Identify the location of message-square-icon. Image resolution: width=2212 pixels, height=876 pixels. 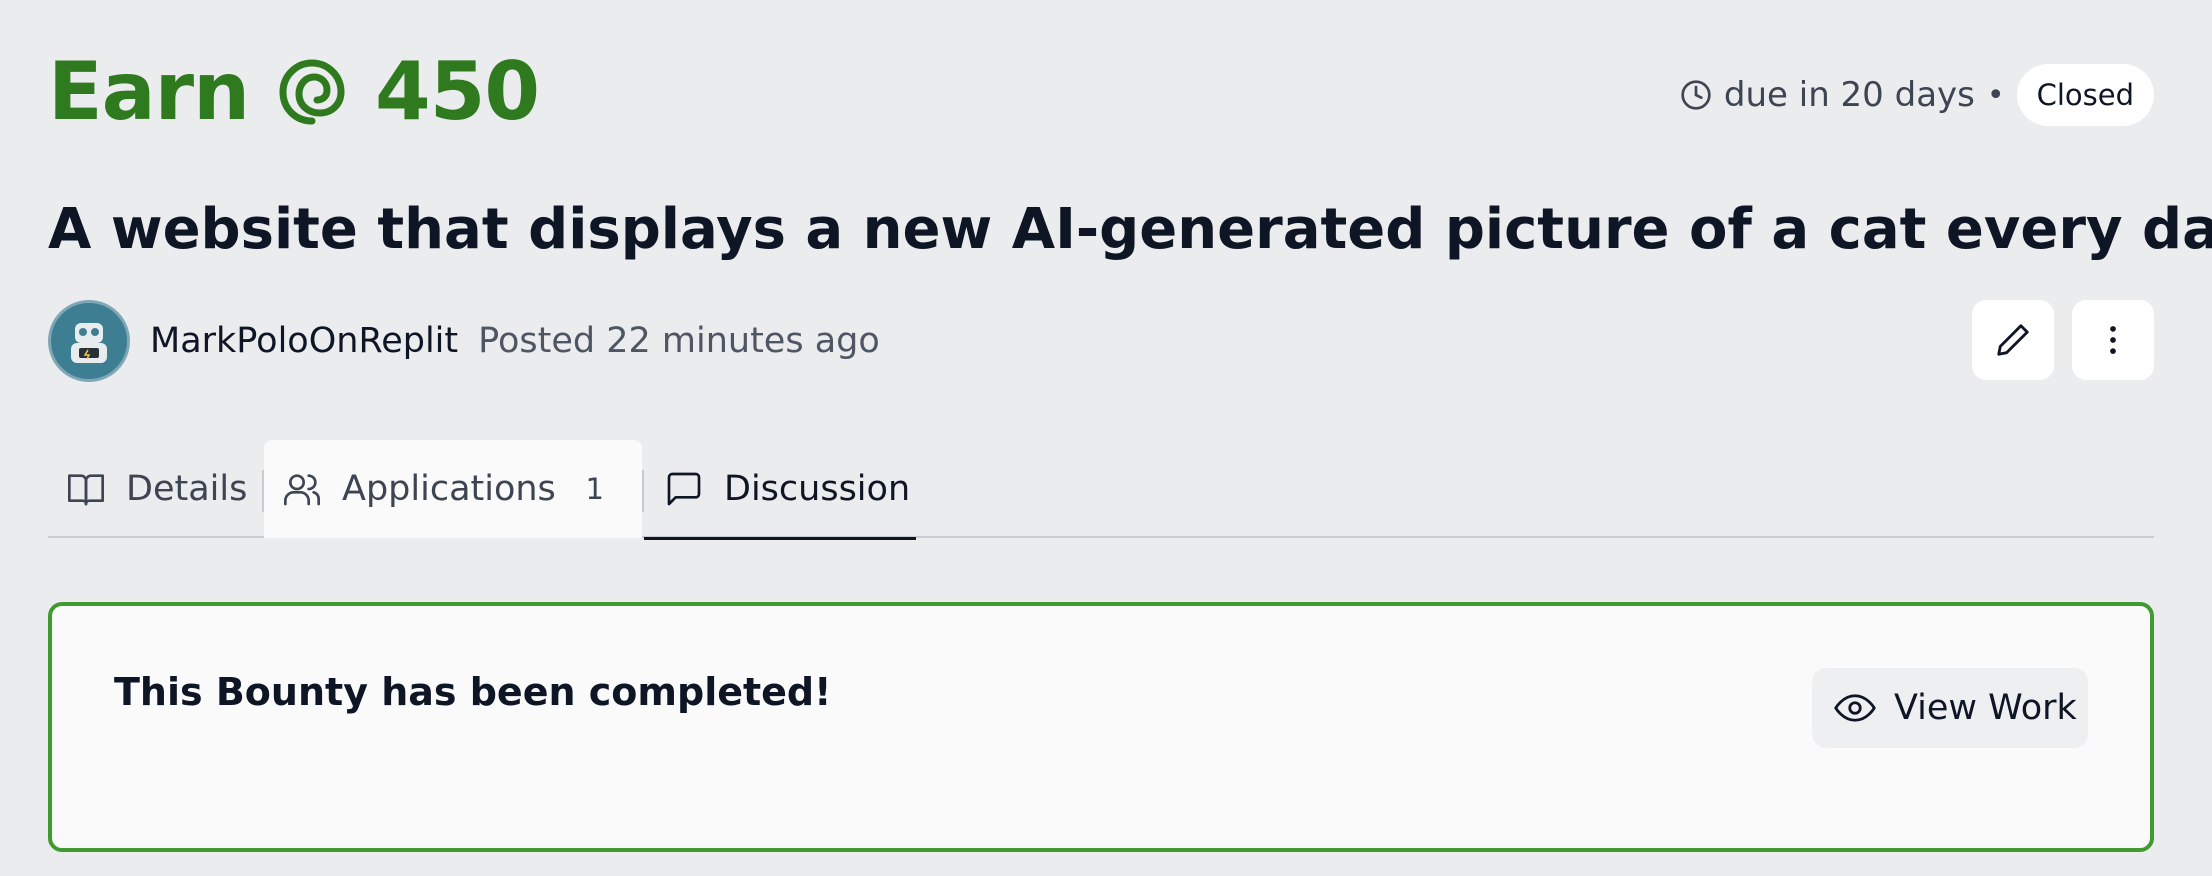
(684, 488).